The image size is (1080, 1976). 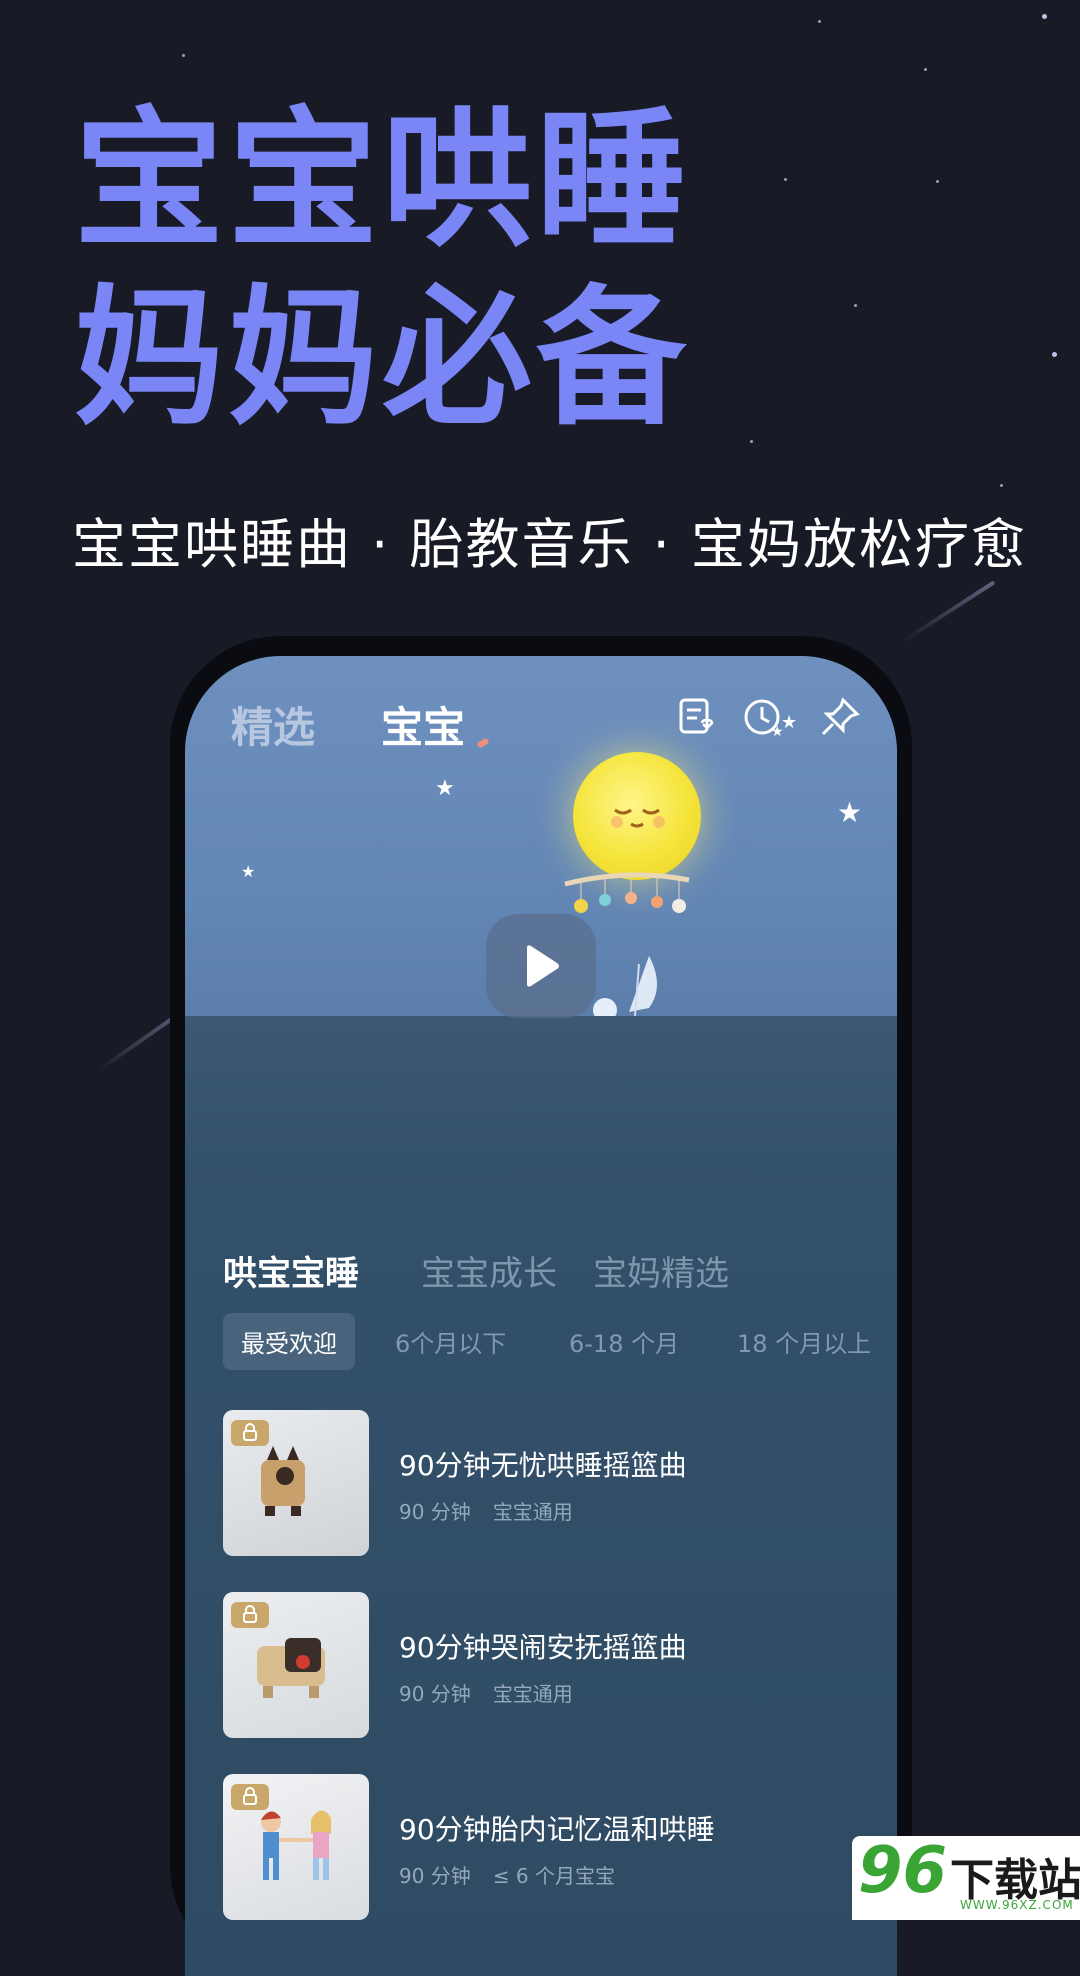 I want to click on chip-under-6-months: 6个月以下, so click(x=450, y=1341).